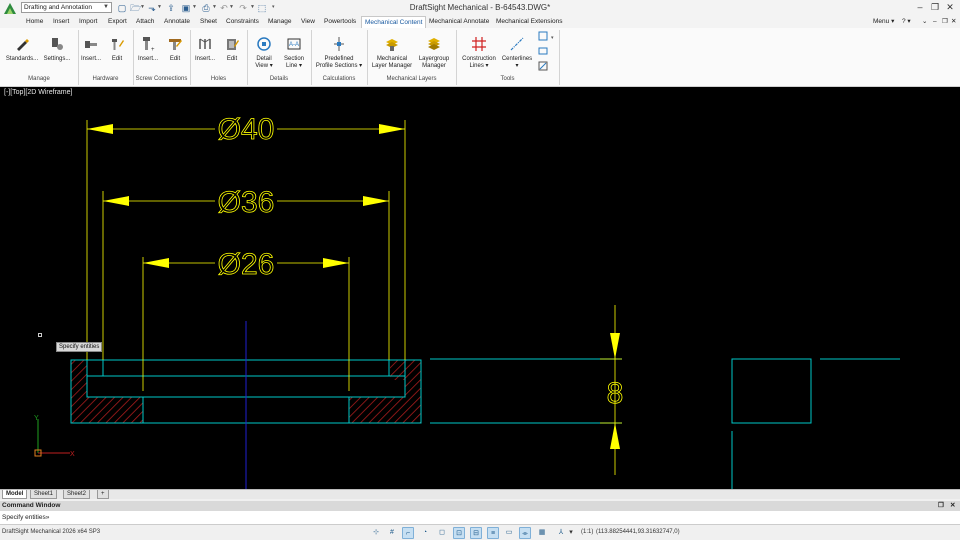  I want to click on holes-edit-button: Edit, so click(232, 49).